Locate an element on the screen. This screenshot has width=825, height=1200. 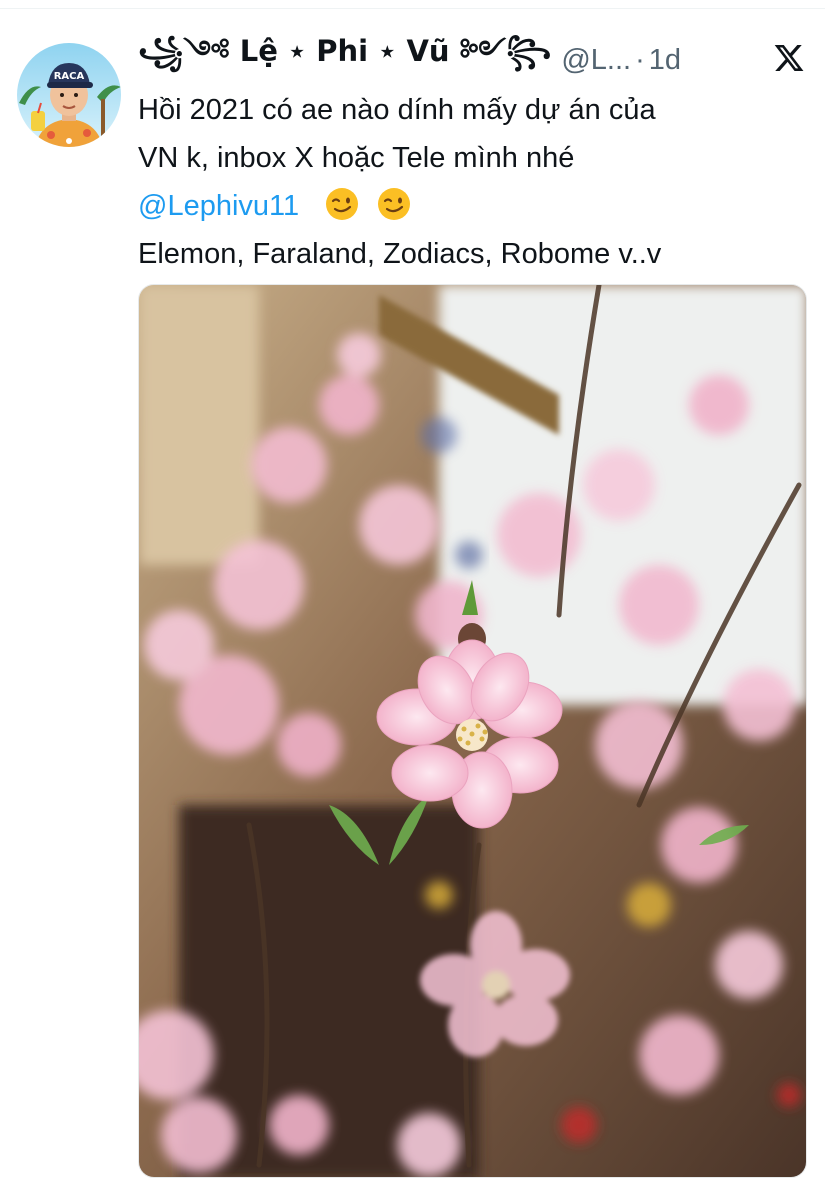
mention-link: @Lephivu11 is located at coordinates (218, 206).